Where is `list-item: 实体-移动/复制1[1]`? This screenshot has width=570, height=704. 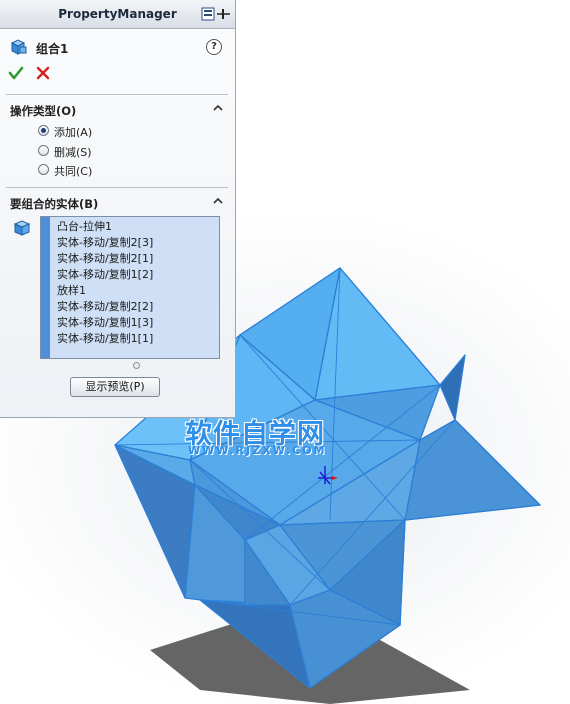 list-item: 实体-移动/复制1[1] is located at coordinates (105, 339).